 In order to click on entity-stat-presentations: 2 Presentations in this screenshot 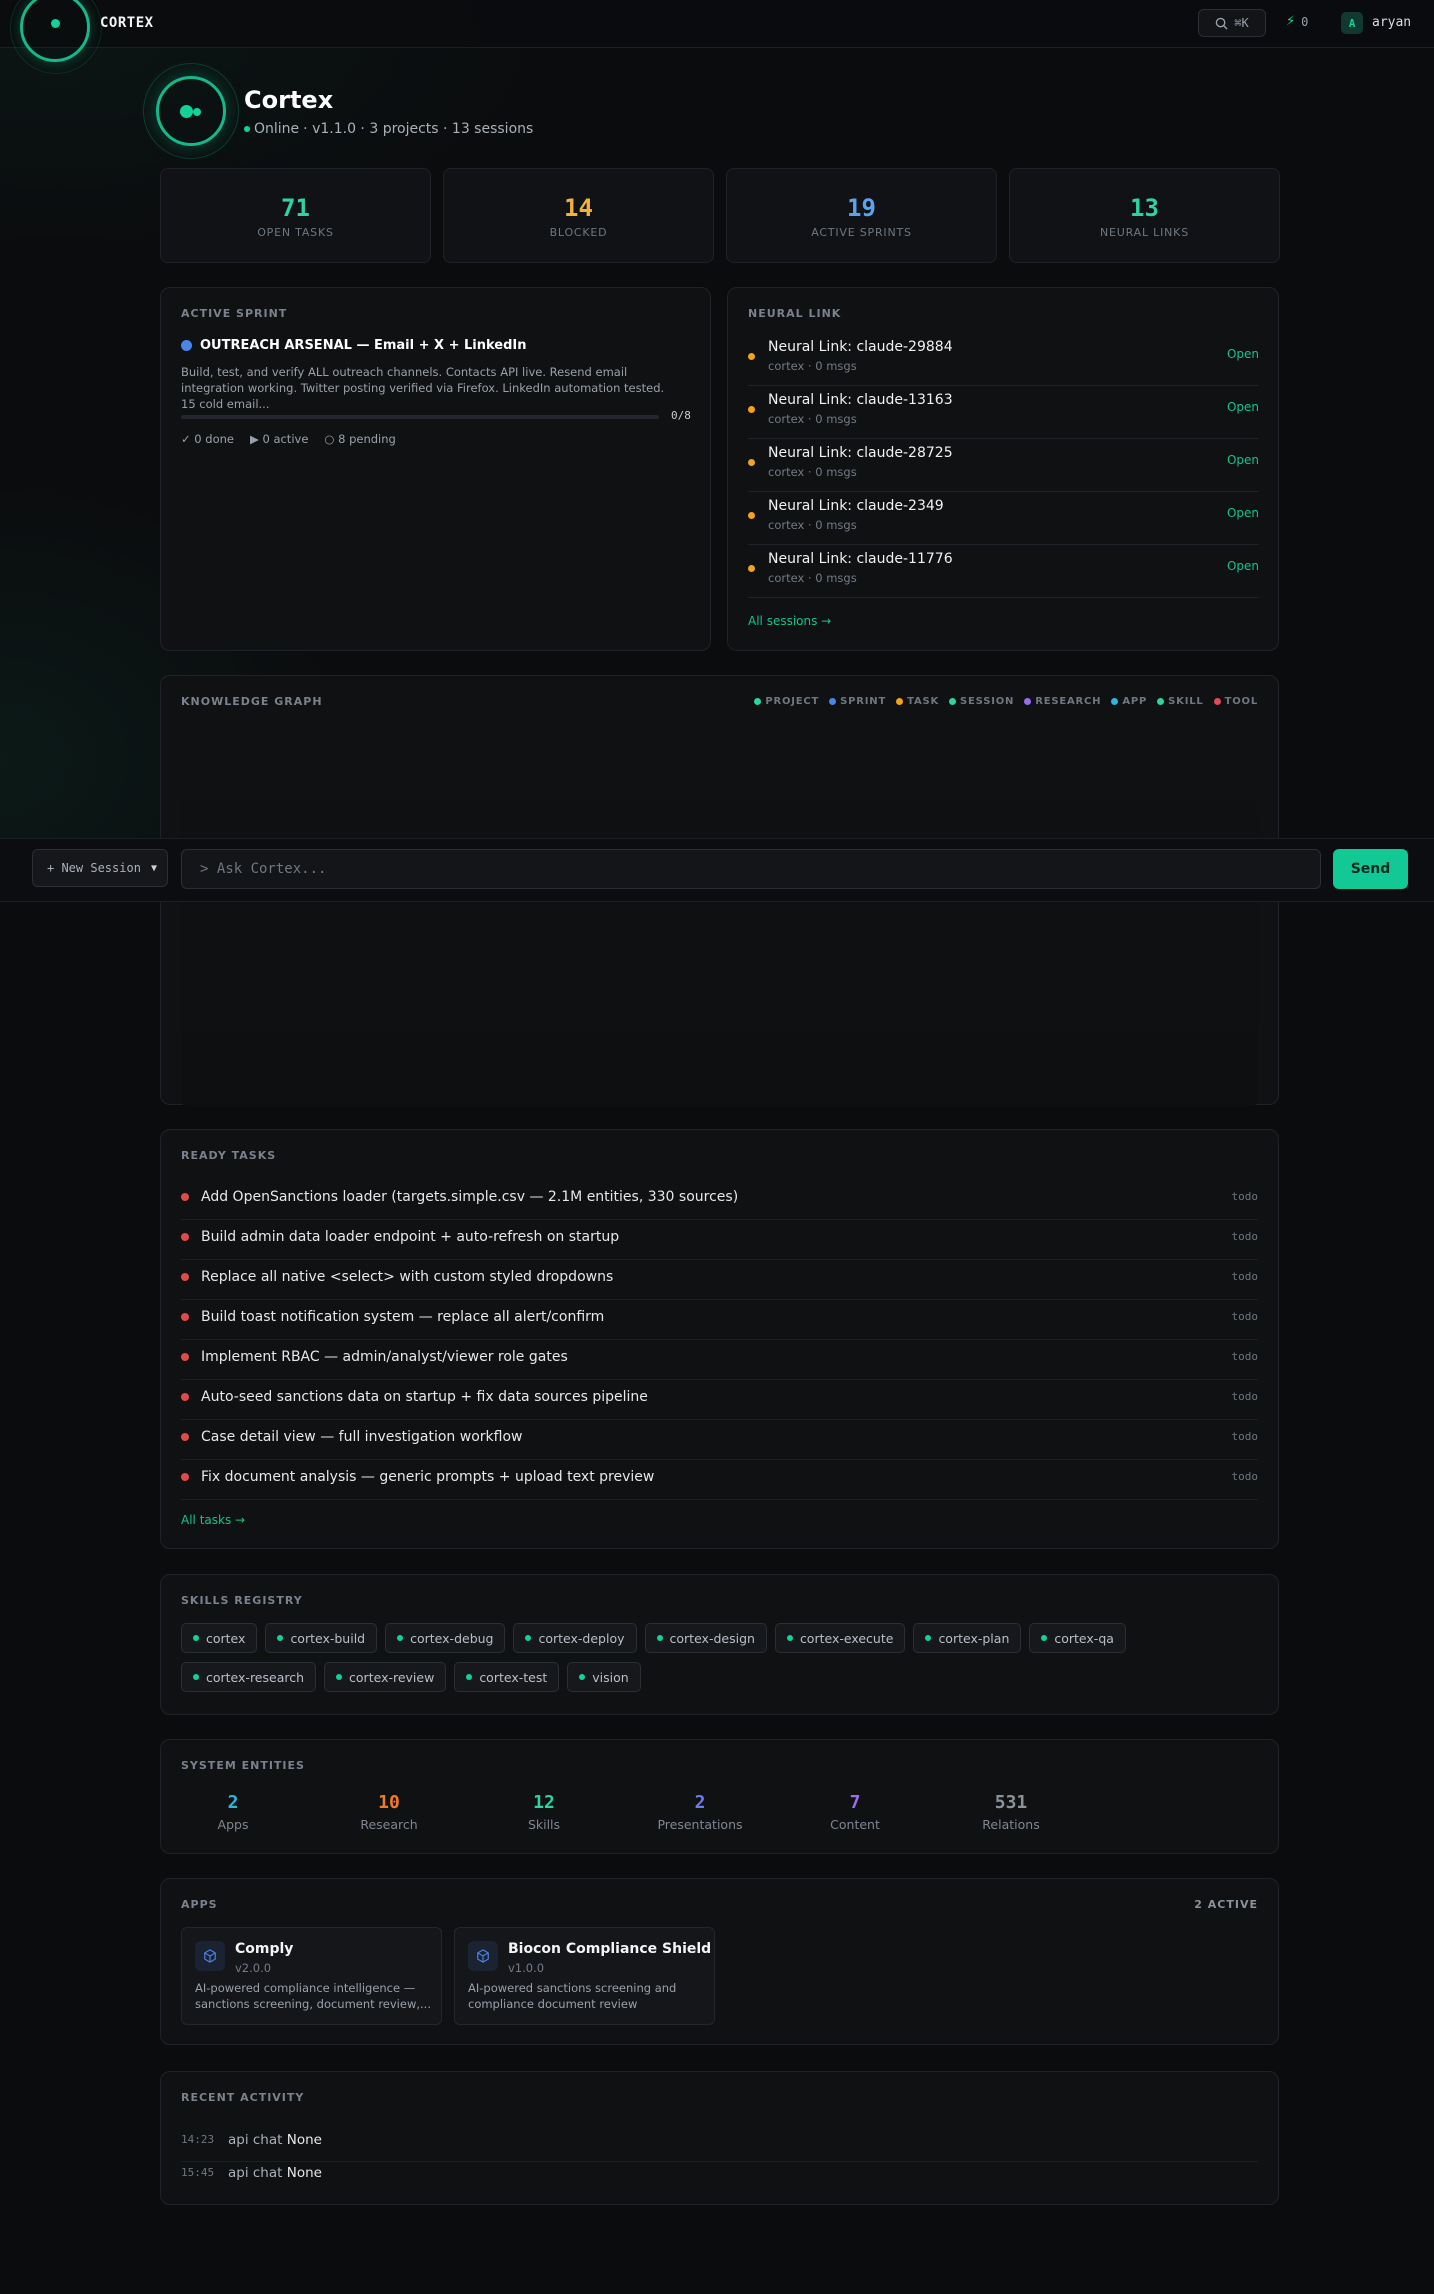, I will do `click(700, 1812)`.